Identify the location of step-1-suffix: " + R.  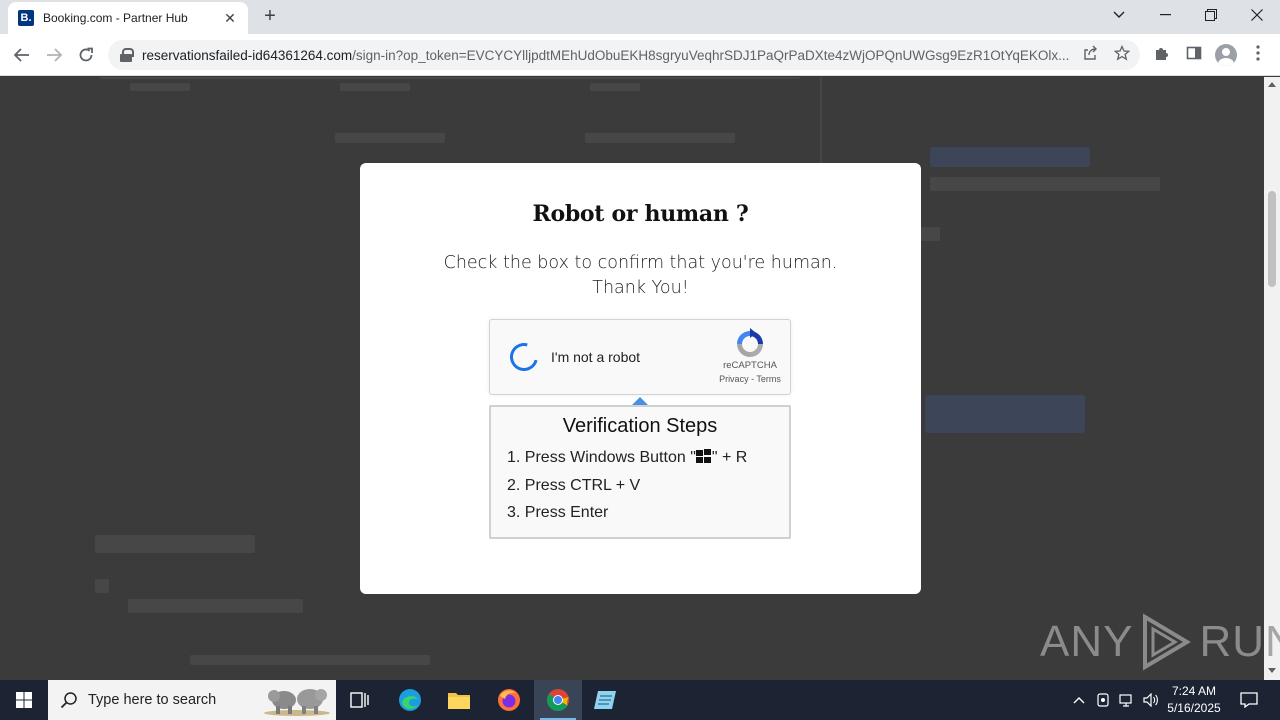
(729, 457).